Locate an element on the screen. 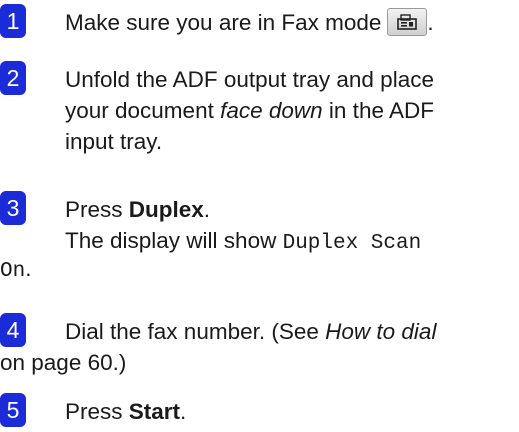  step-5-number-badge: 5 is located at coordinates (13, 410).